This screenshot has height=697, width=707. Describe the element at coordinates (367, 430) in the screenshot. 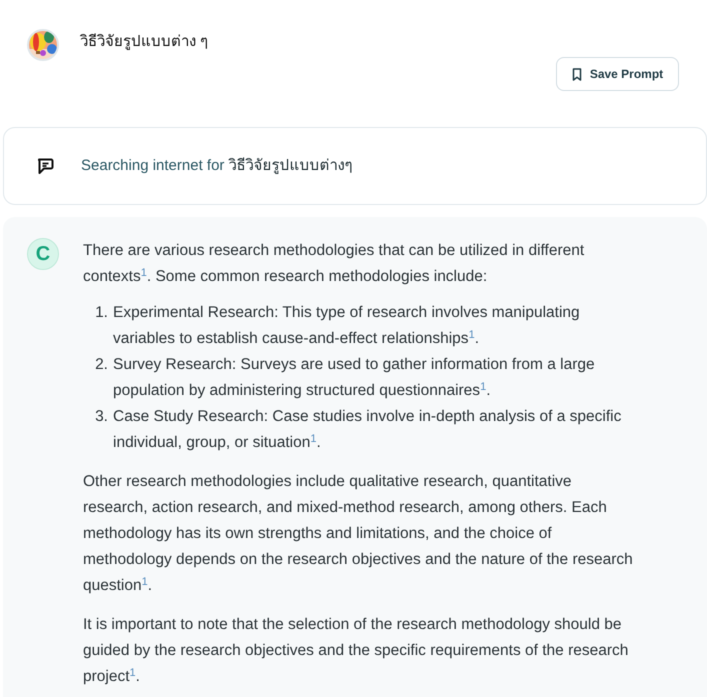

I see `list-item-text: Case Study Research: Case studies involve in-depth analysis of a specific individual, group, or situation$^{1}$.` at that location.